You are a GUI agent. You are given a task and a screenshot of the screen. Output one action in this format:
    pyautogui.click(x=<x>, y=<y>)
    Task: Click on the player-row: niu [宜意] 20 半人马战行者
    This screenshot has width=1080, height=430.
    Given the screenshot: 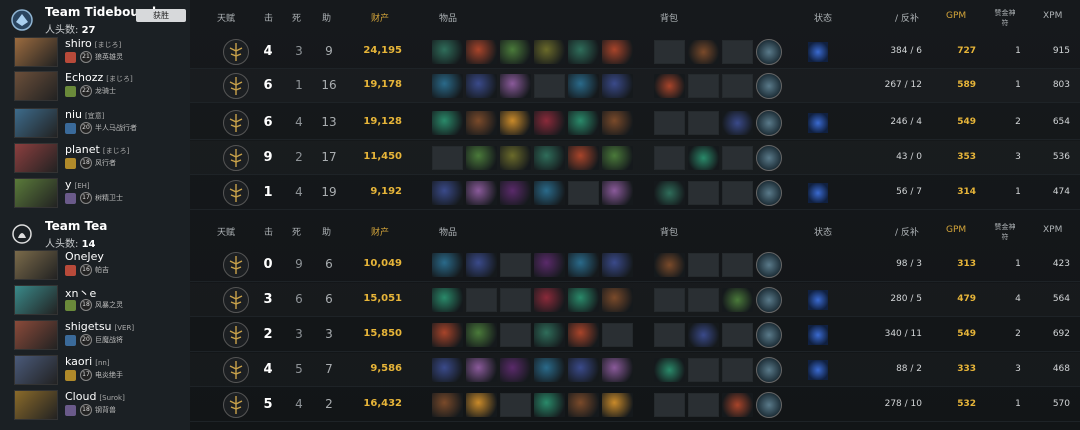 What is the action you would take?
    pyautogui.click(x=95, y=123)
    